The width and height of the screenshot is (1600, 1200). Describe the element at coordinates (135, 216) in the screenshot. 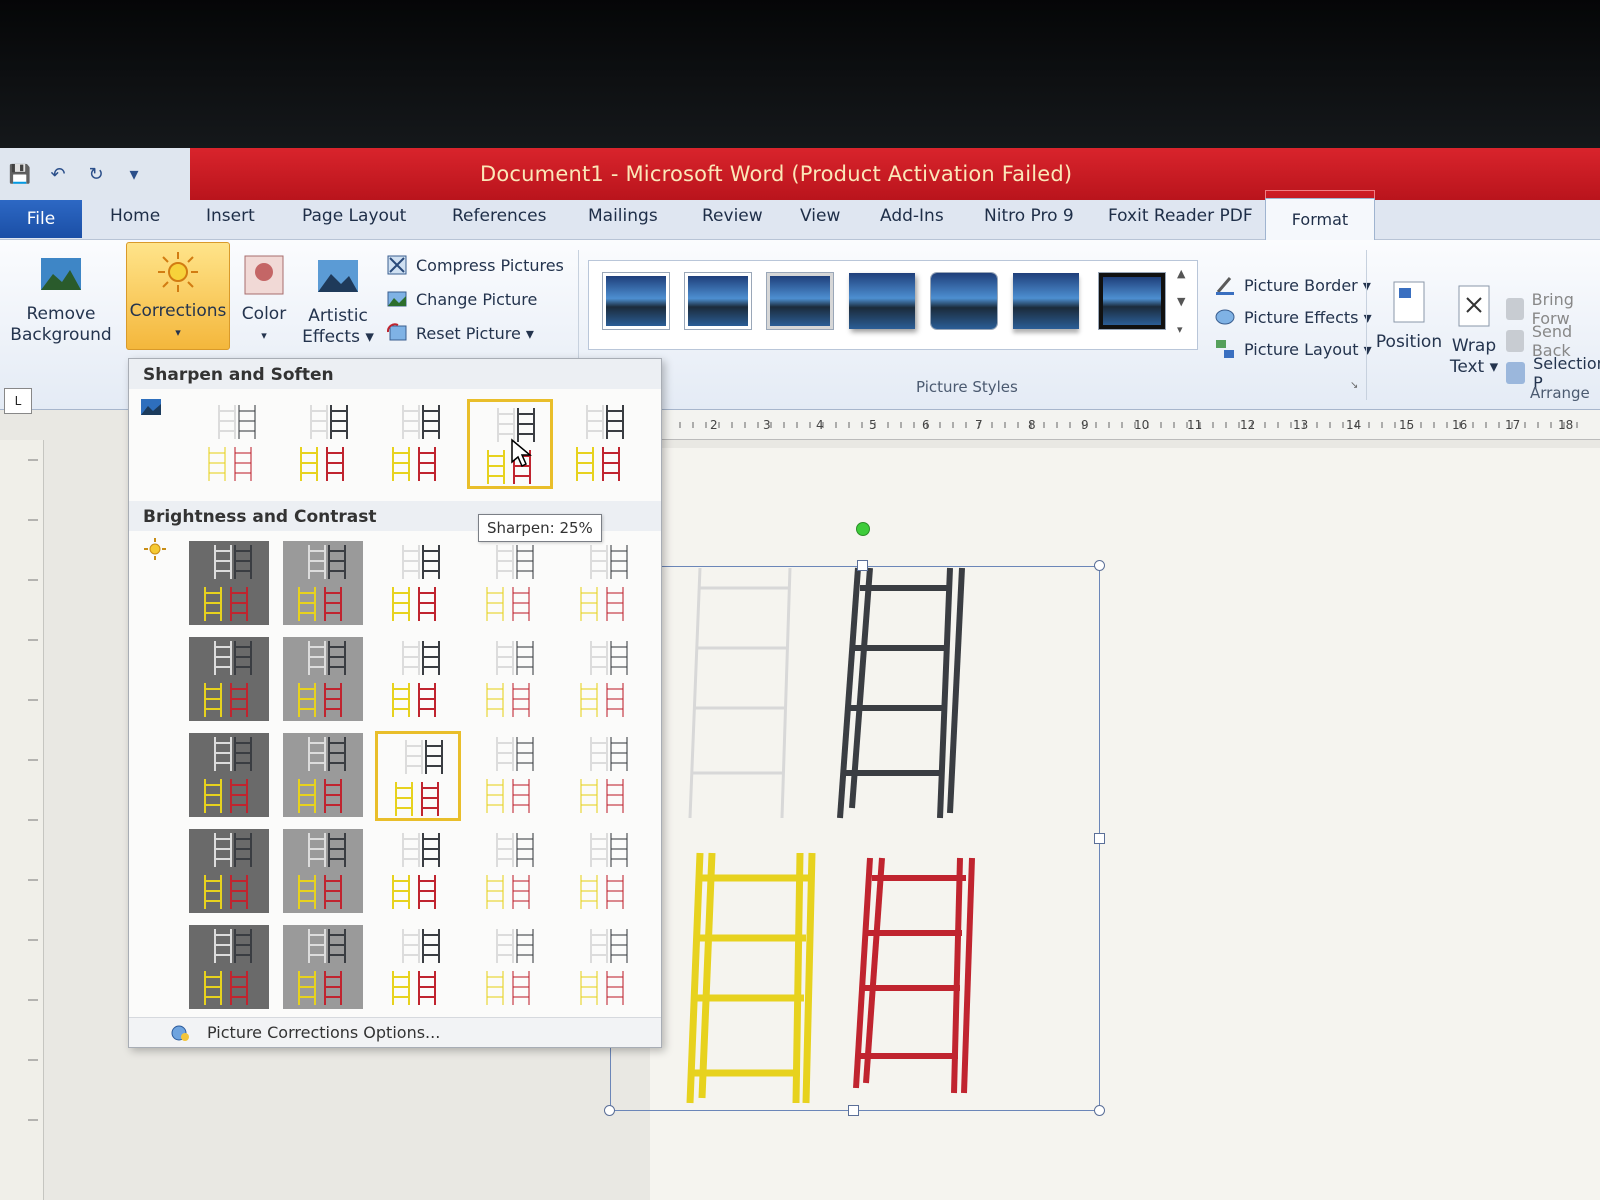

I see `tab-home: Home` at that location.